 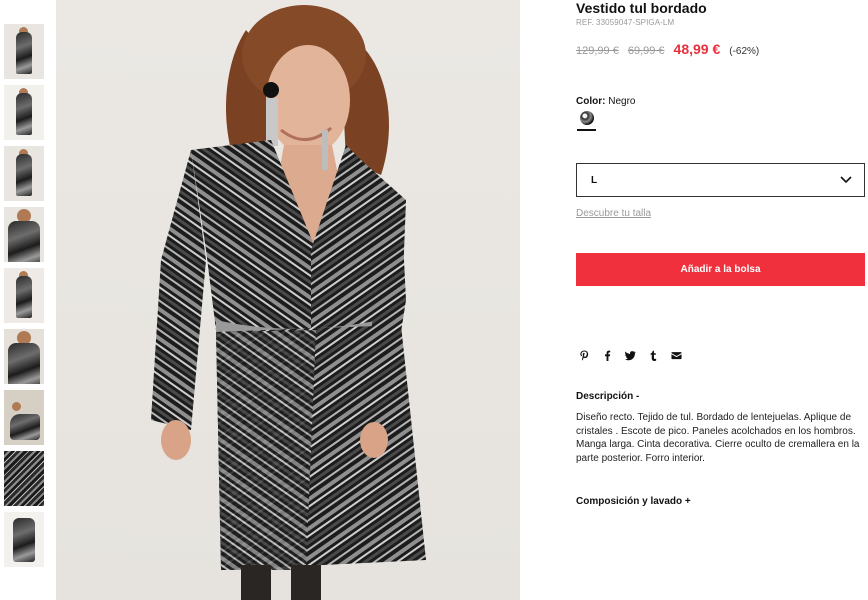 I want to click on discount-badge: (-62%), so click(x=744, y=51).